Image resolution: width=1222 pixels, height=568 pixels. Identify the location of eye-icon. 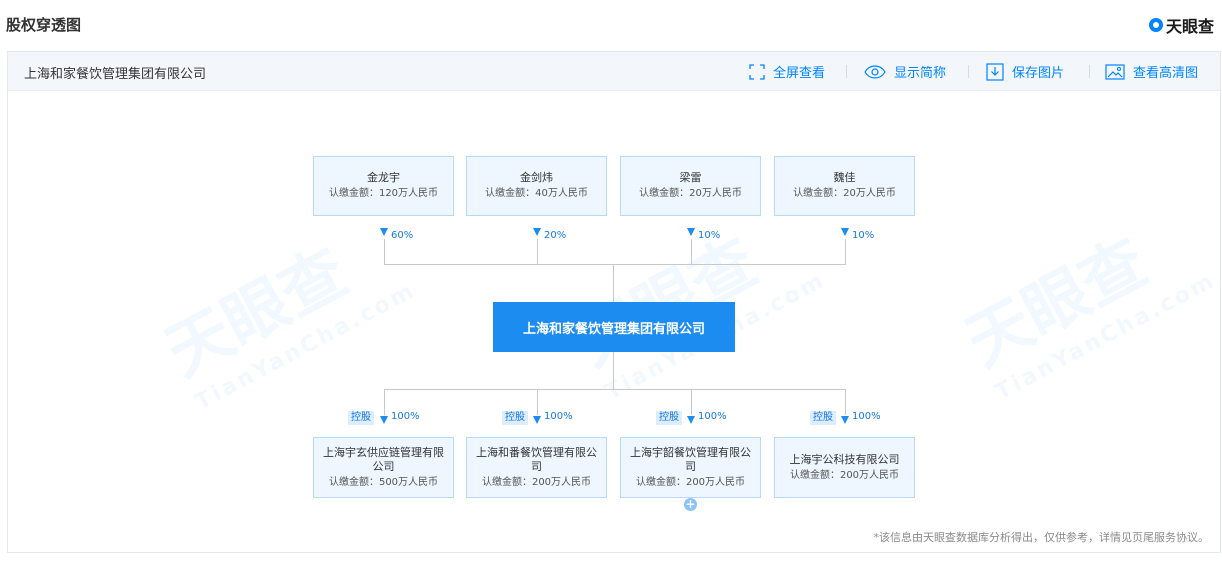
(875, 71).